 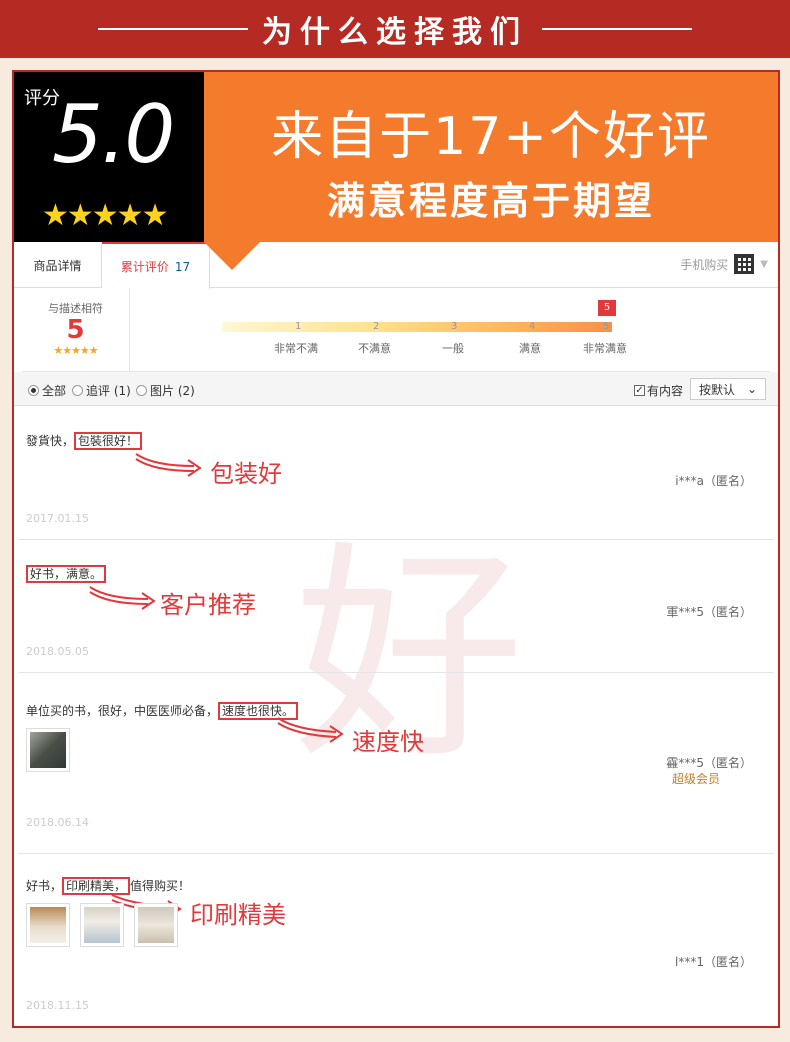 I want to click on filter-all: 全部, so click(x=47, y=390).